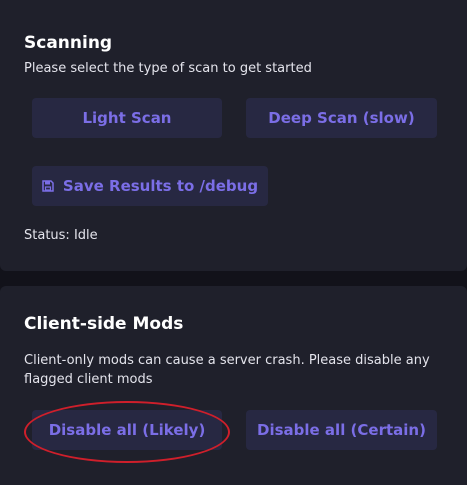 This screenshot has height=485, width=467. I want to click on light-scan-label: Light Scan, so click(127, 118).